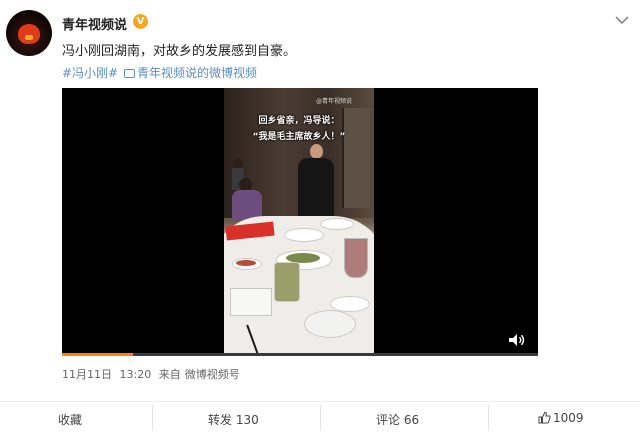 The height and width of the screenshot is (434, 640). Describe the element at coordinates (300, 354) in the screenshot. I see `video-progress-bar` at that location.